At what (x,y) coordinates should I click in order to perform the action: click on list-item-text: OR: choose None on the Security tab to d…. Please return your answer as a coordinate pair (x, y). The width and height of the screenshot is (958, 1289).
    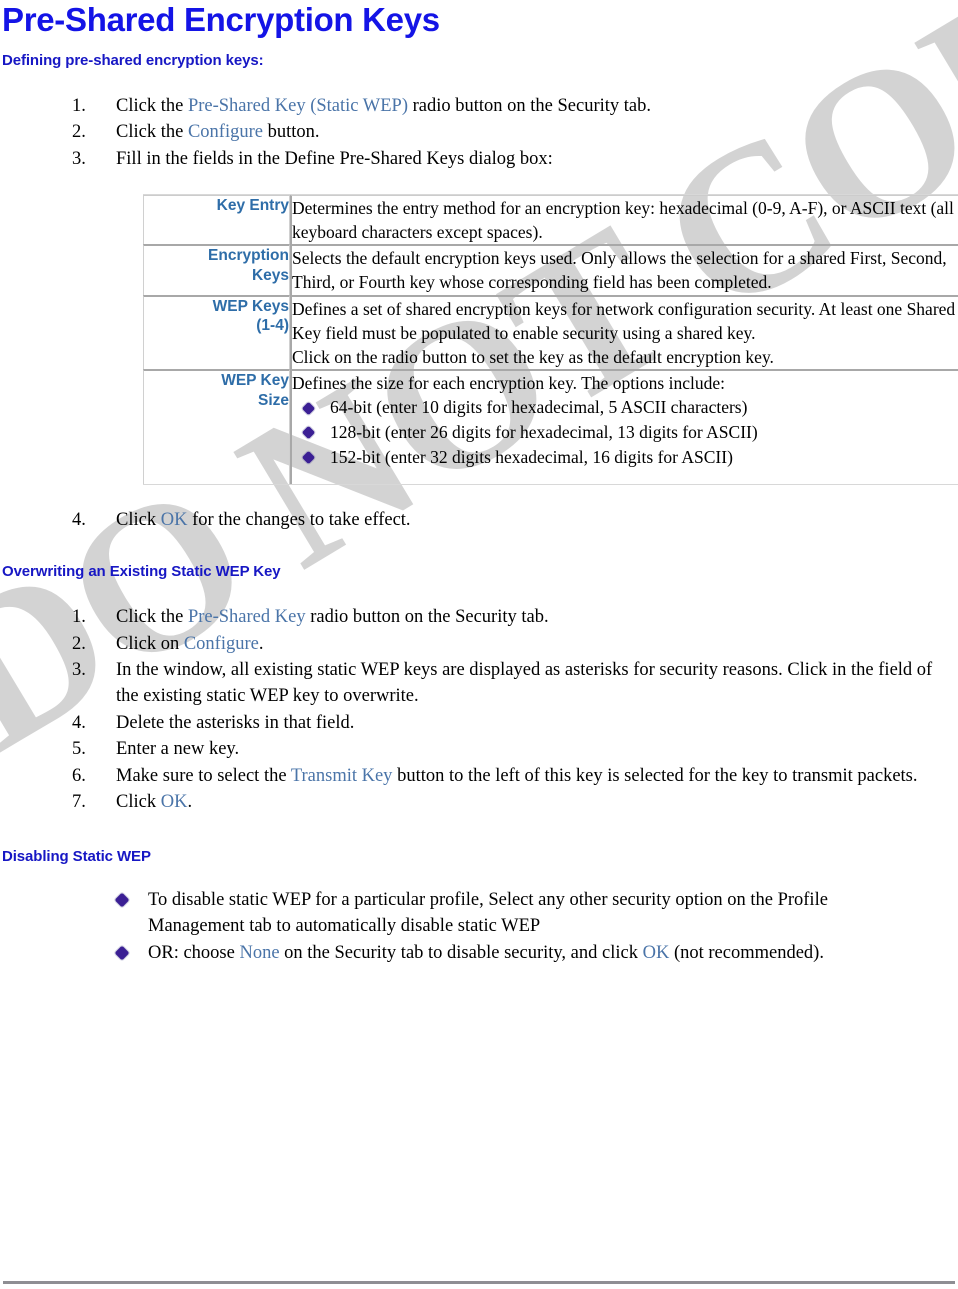
    Looking at the image, I should click on (486, 953).